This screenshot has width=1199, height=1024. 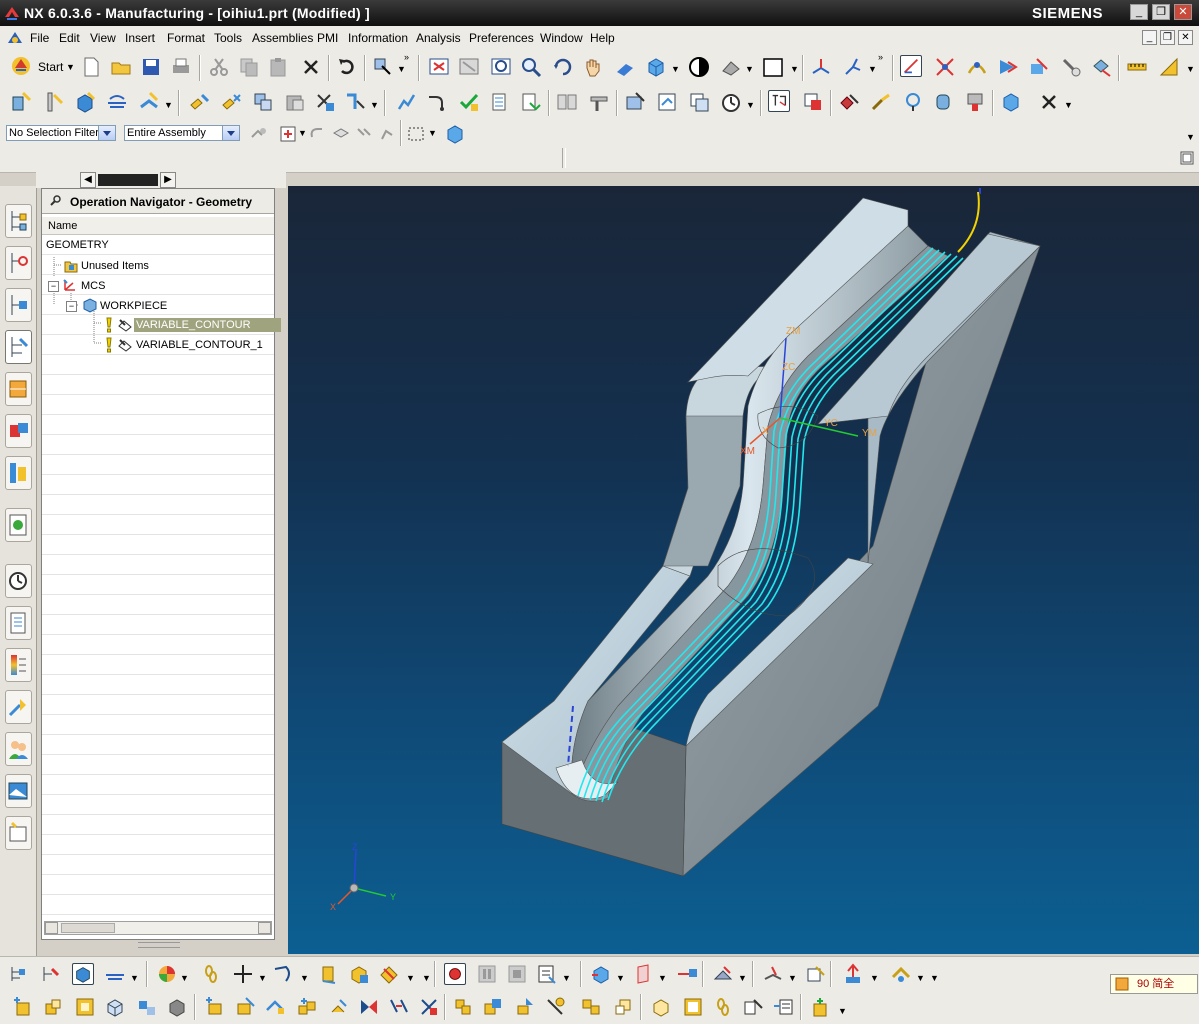 I want to click on mdi-close-button: ✕, so click(x=1185, y=37).